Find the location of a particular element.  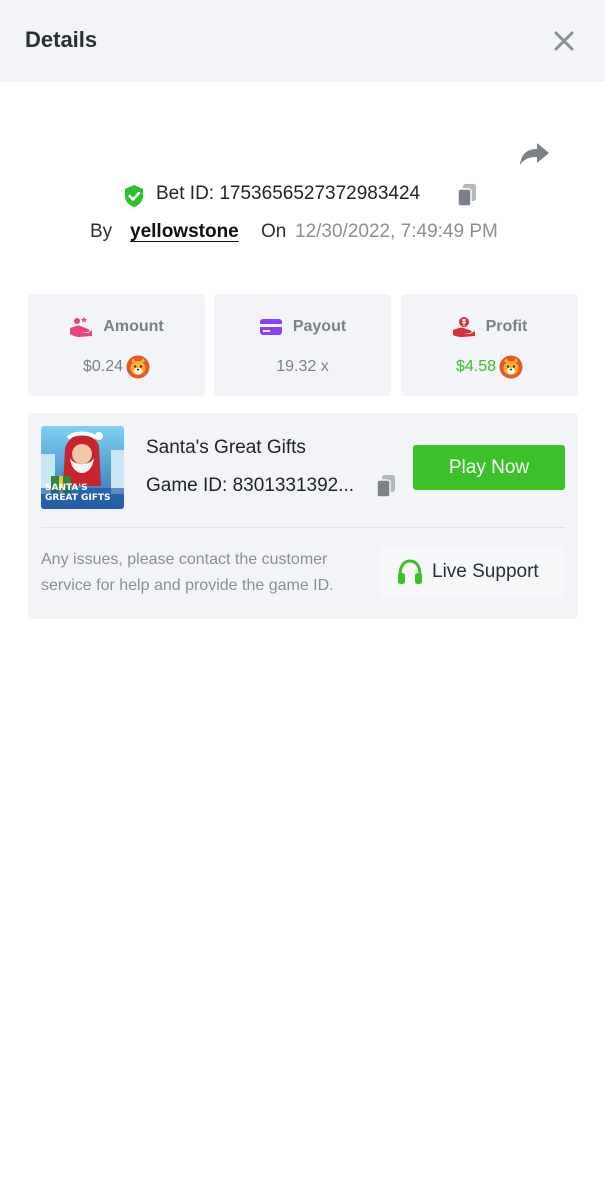

amount-label: Amount is located at coordinates (133, 326).